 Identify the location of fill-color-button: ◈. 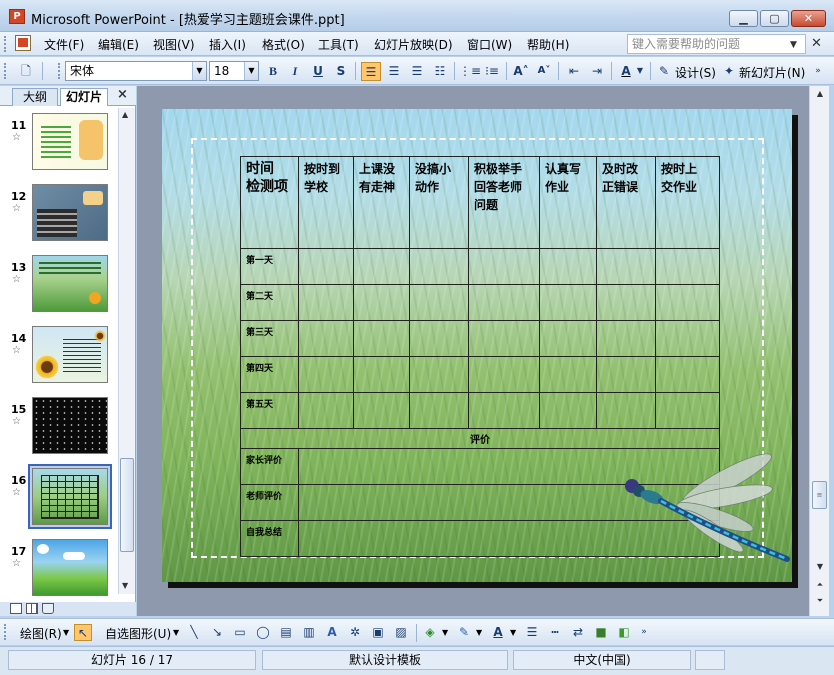
(430, 632).